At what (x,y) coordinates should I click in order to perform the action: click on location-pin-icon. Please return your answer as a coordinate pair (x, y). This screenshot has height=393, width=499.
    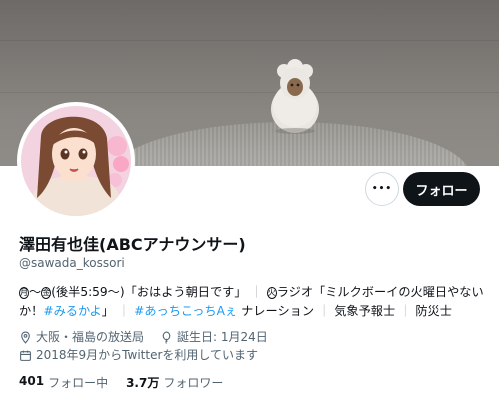
    Looking at the image, I should click on (25, 337).